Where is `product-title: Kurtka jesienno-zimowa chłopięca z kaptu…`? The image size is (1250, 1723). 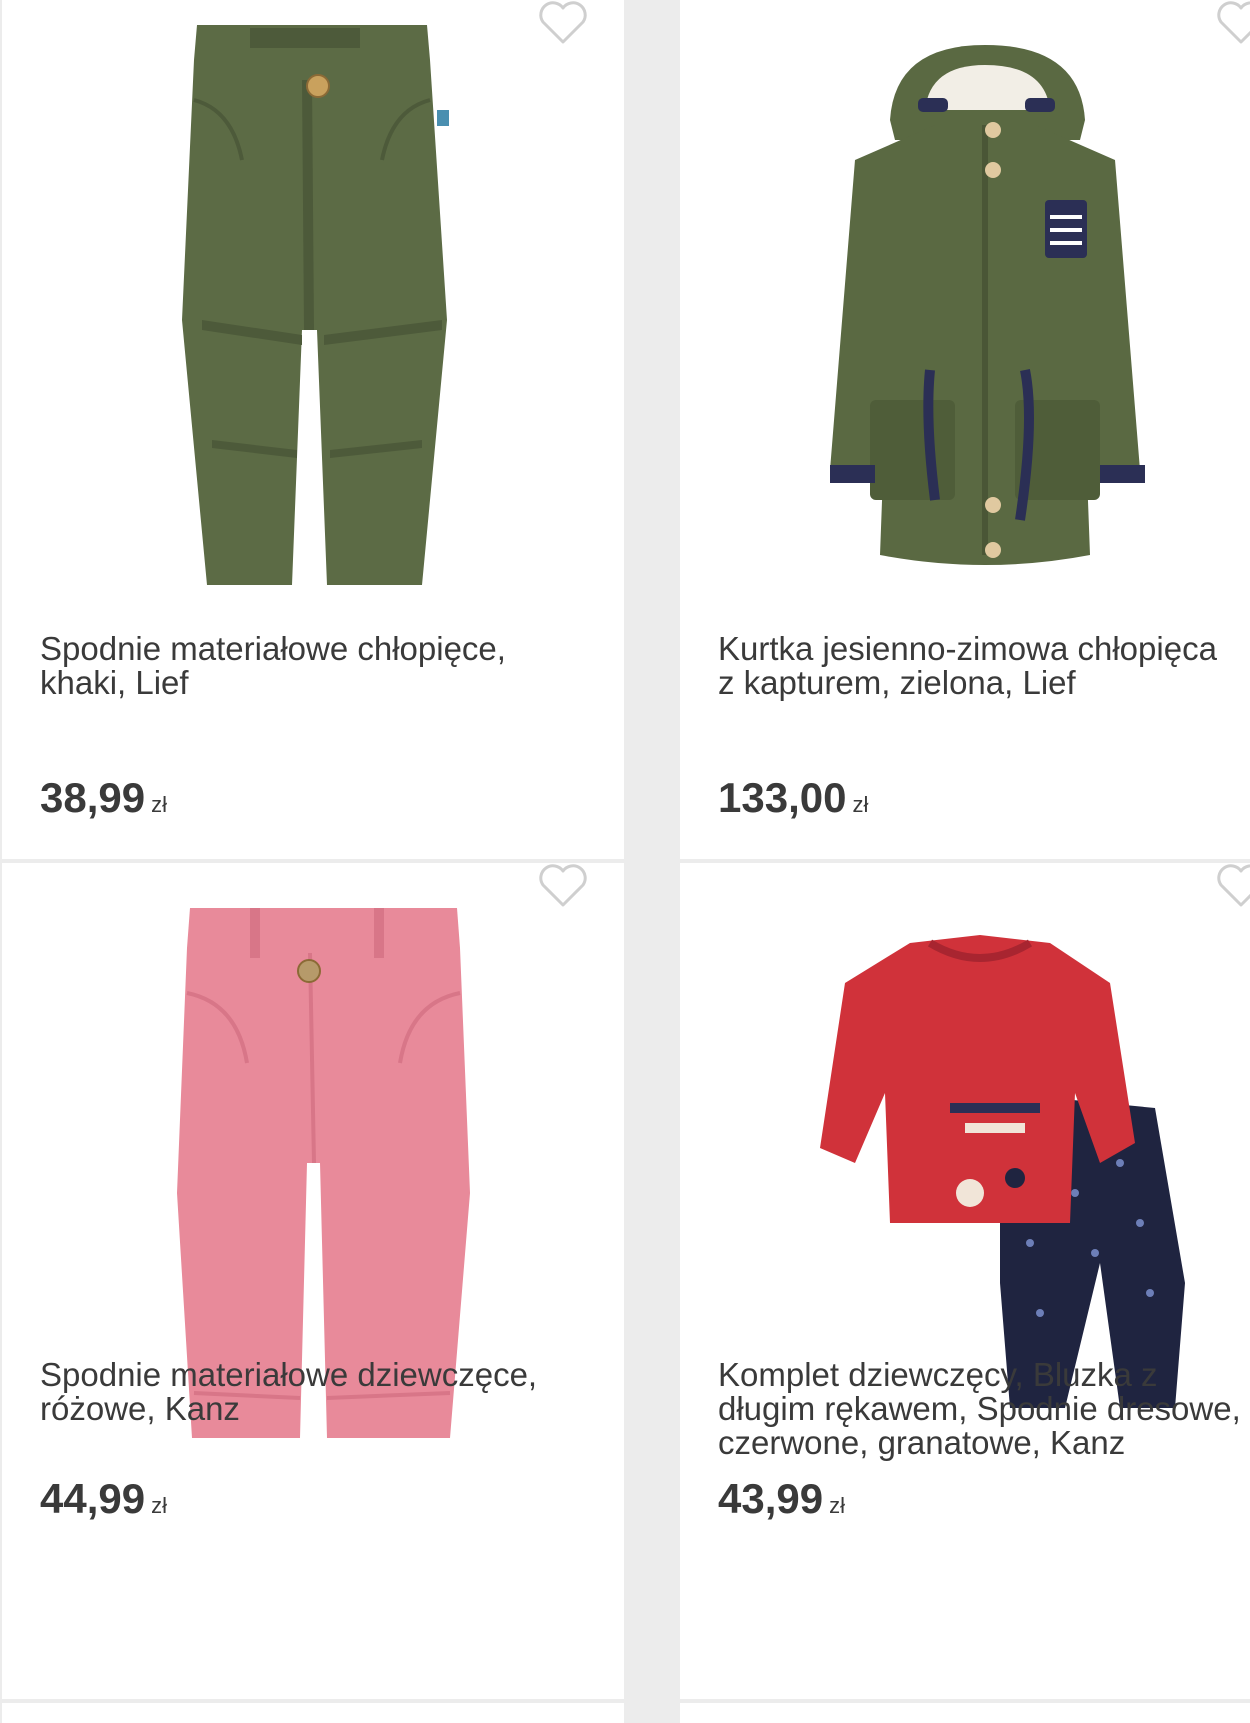
product-title: Kurtka jesienno-zimowa chłopięca z kaptu… is located at coordinates (984, 666).